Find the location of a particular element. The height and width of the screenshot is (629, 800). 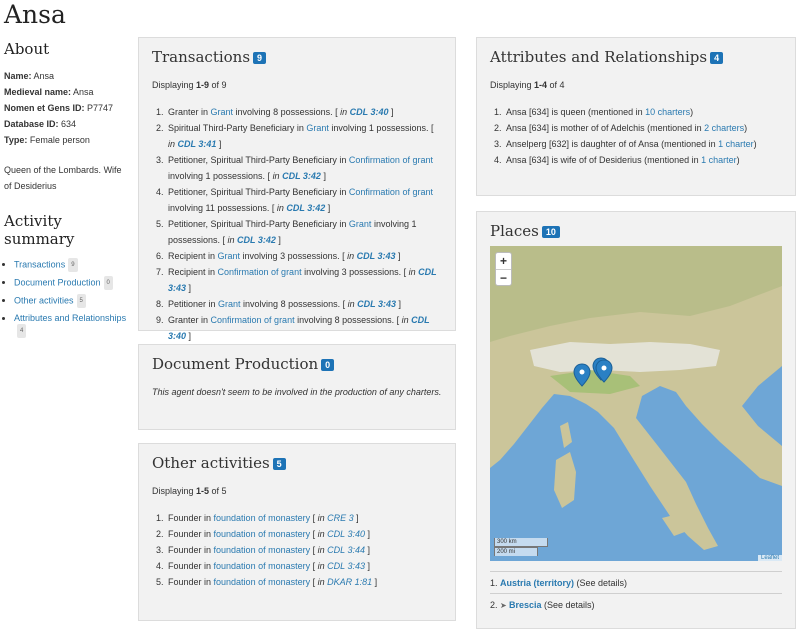

citation: in CDL 3:41 is located at coordinates (192, 144).